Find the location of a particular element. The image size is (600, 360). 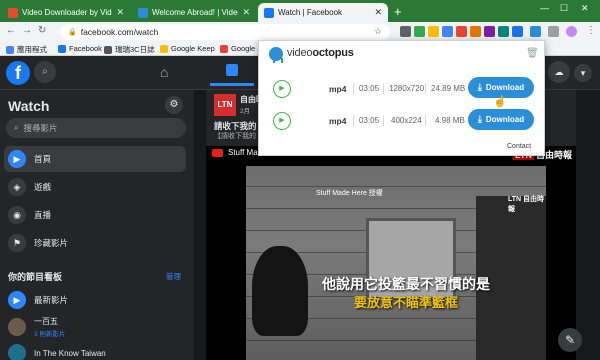

page-new-videos: 3 則新影片 is located at coordinates (50, 334).